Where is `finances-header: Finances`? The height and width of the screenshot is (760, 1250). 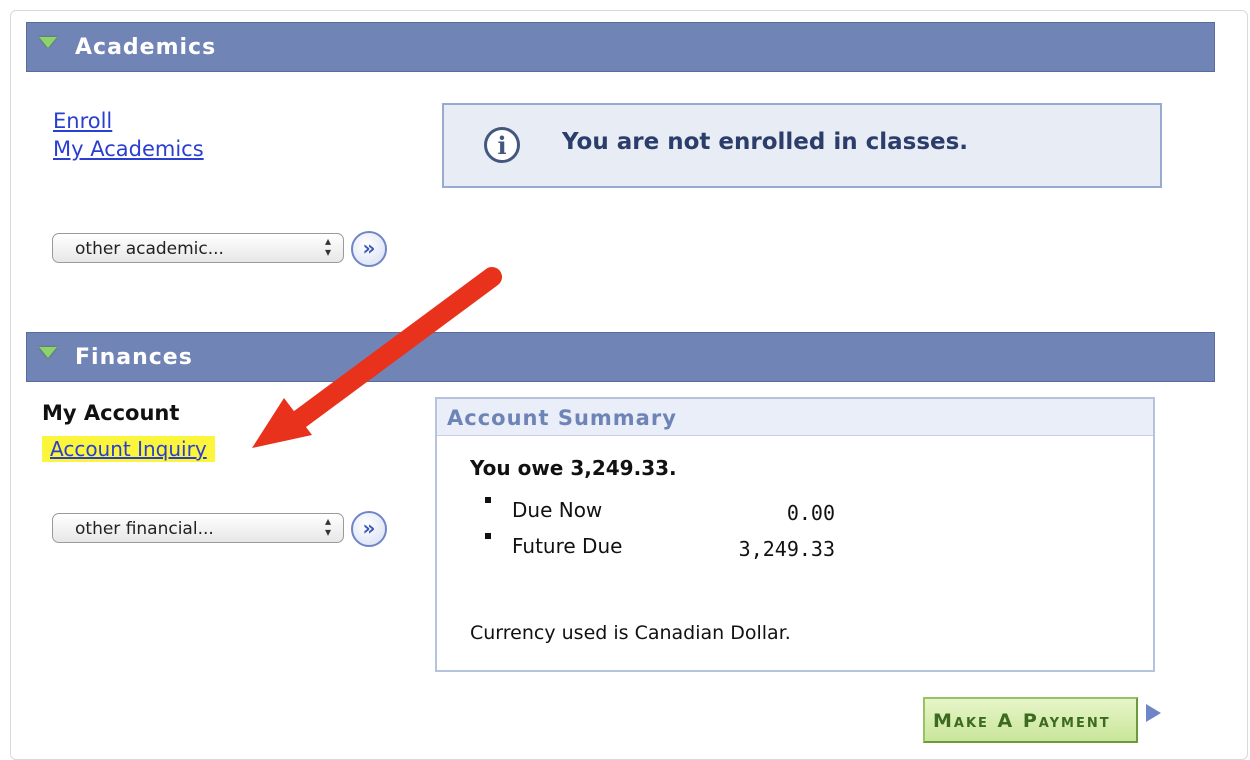 finances-header: Finances is located at coordinates (620, 357).